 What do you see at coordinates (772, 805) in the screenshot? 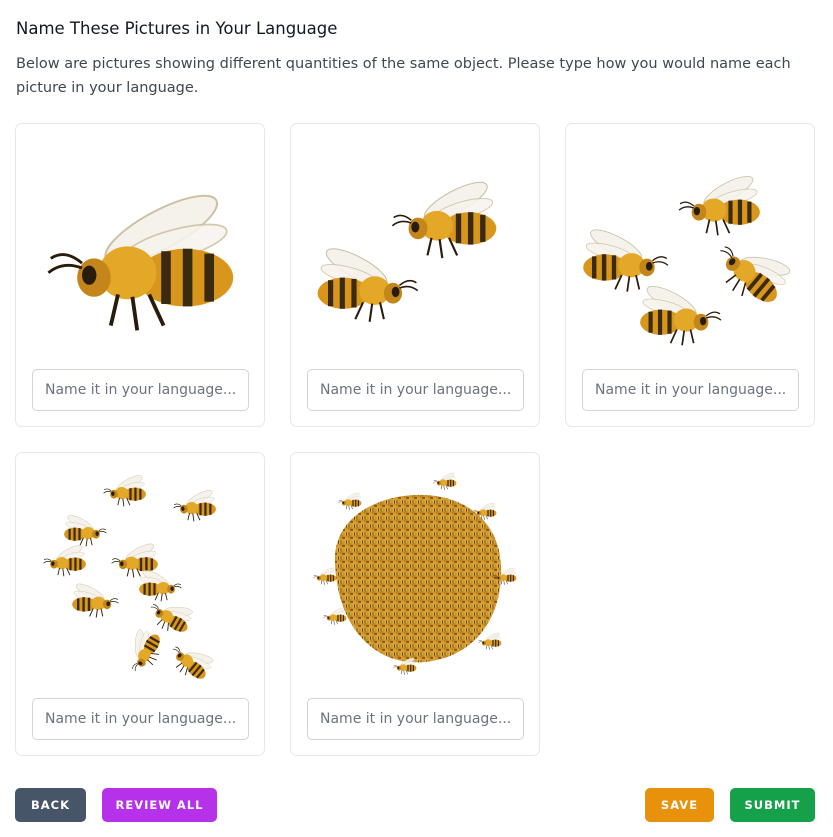
I see `submit-button: SUBMIT` at bounding box center [772, 805].